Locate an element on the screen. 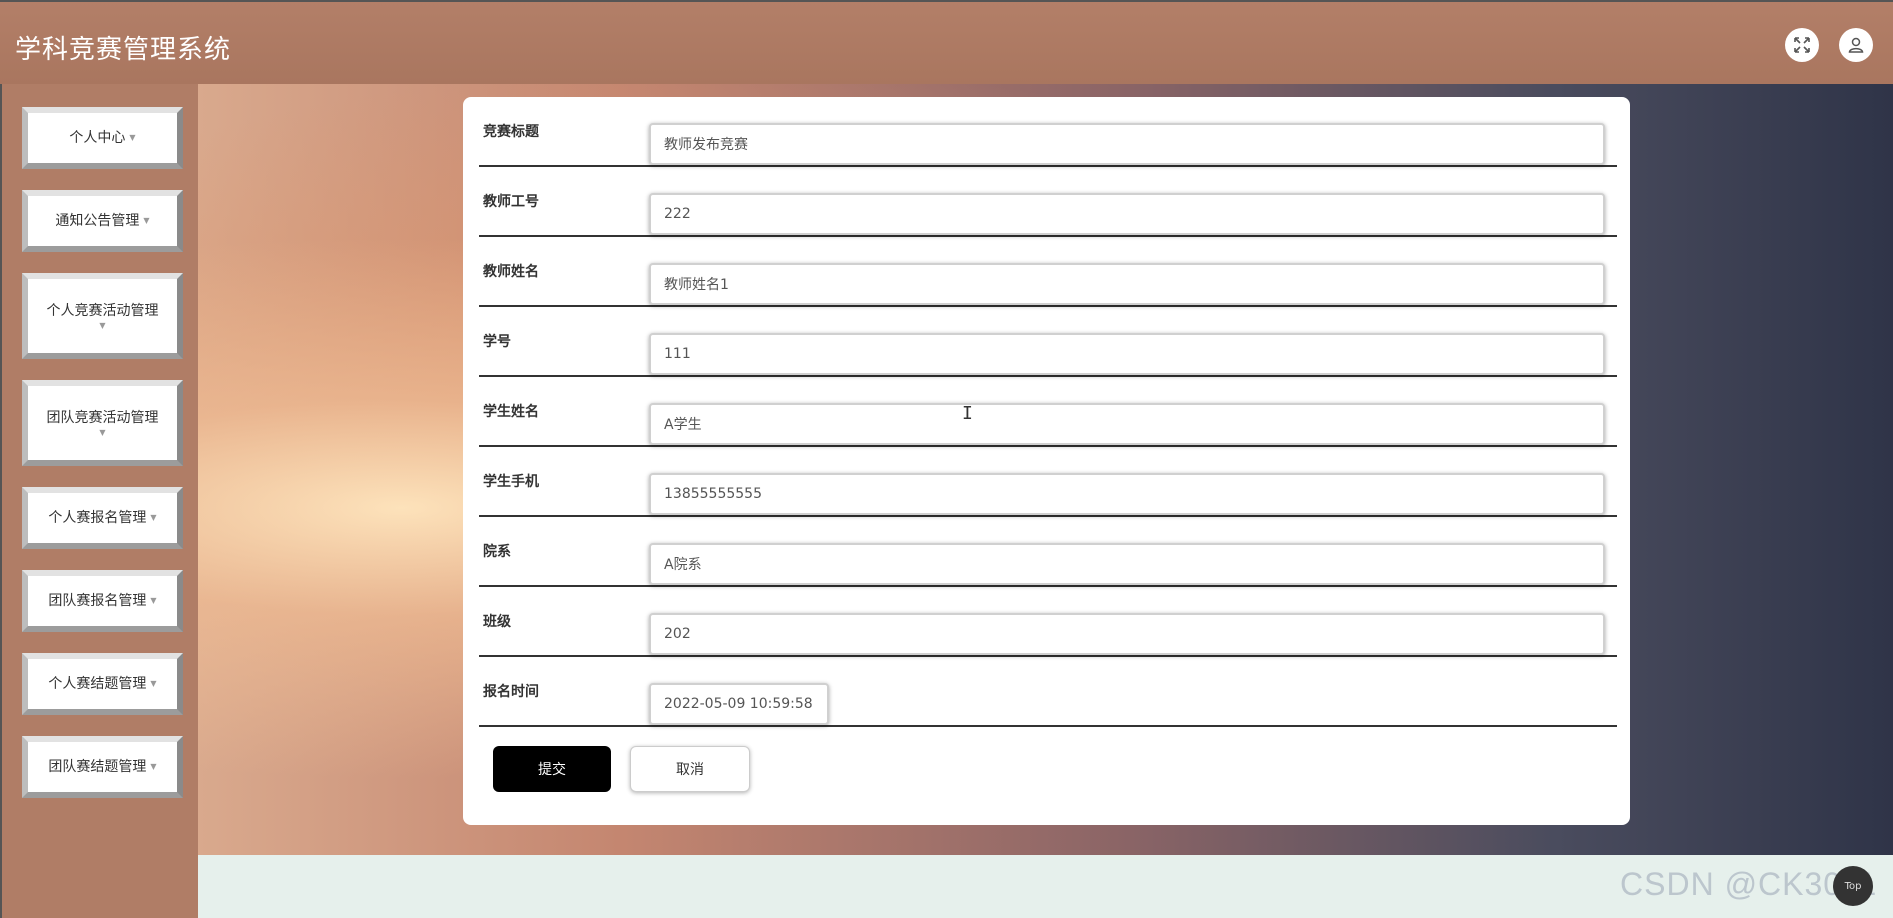 The image size is (1893, 918). field-label: 院系 is located at coordinates (497, 552).